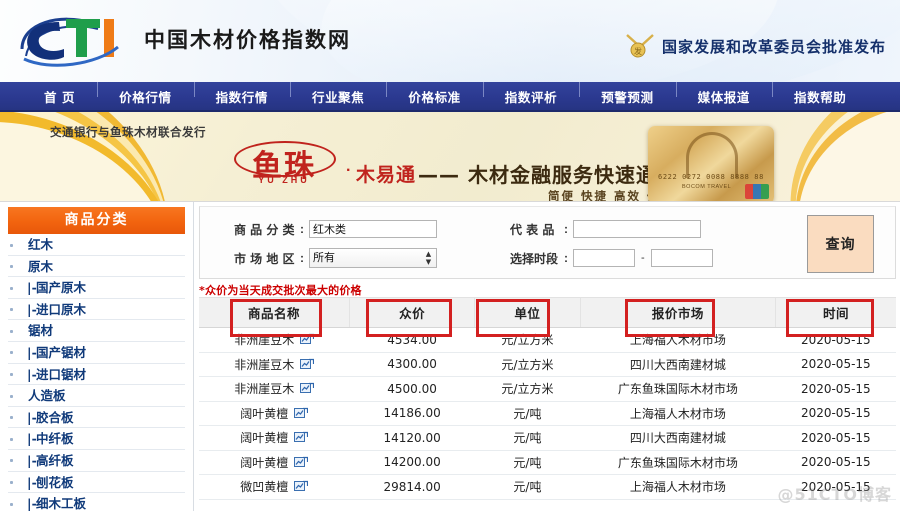 The height and width of the screenshot is (511, 900). I want to click on sidebar-item-imported-sawn: |- 进口锯材, so click(96, 375).